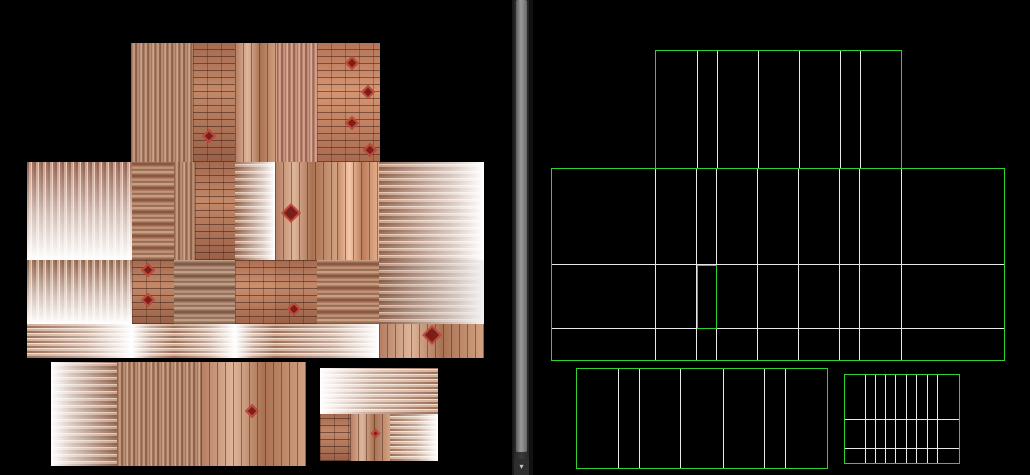 The width and height of the screenshot is (1030, 475). I want to click on texture-sheet-top, so click(255, 102).